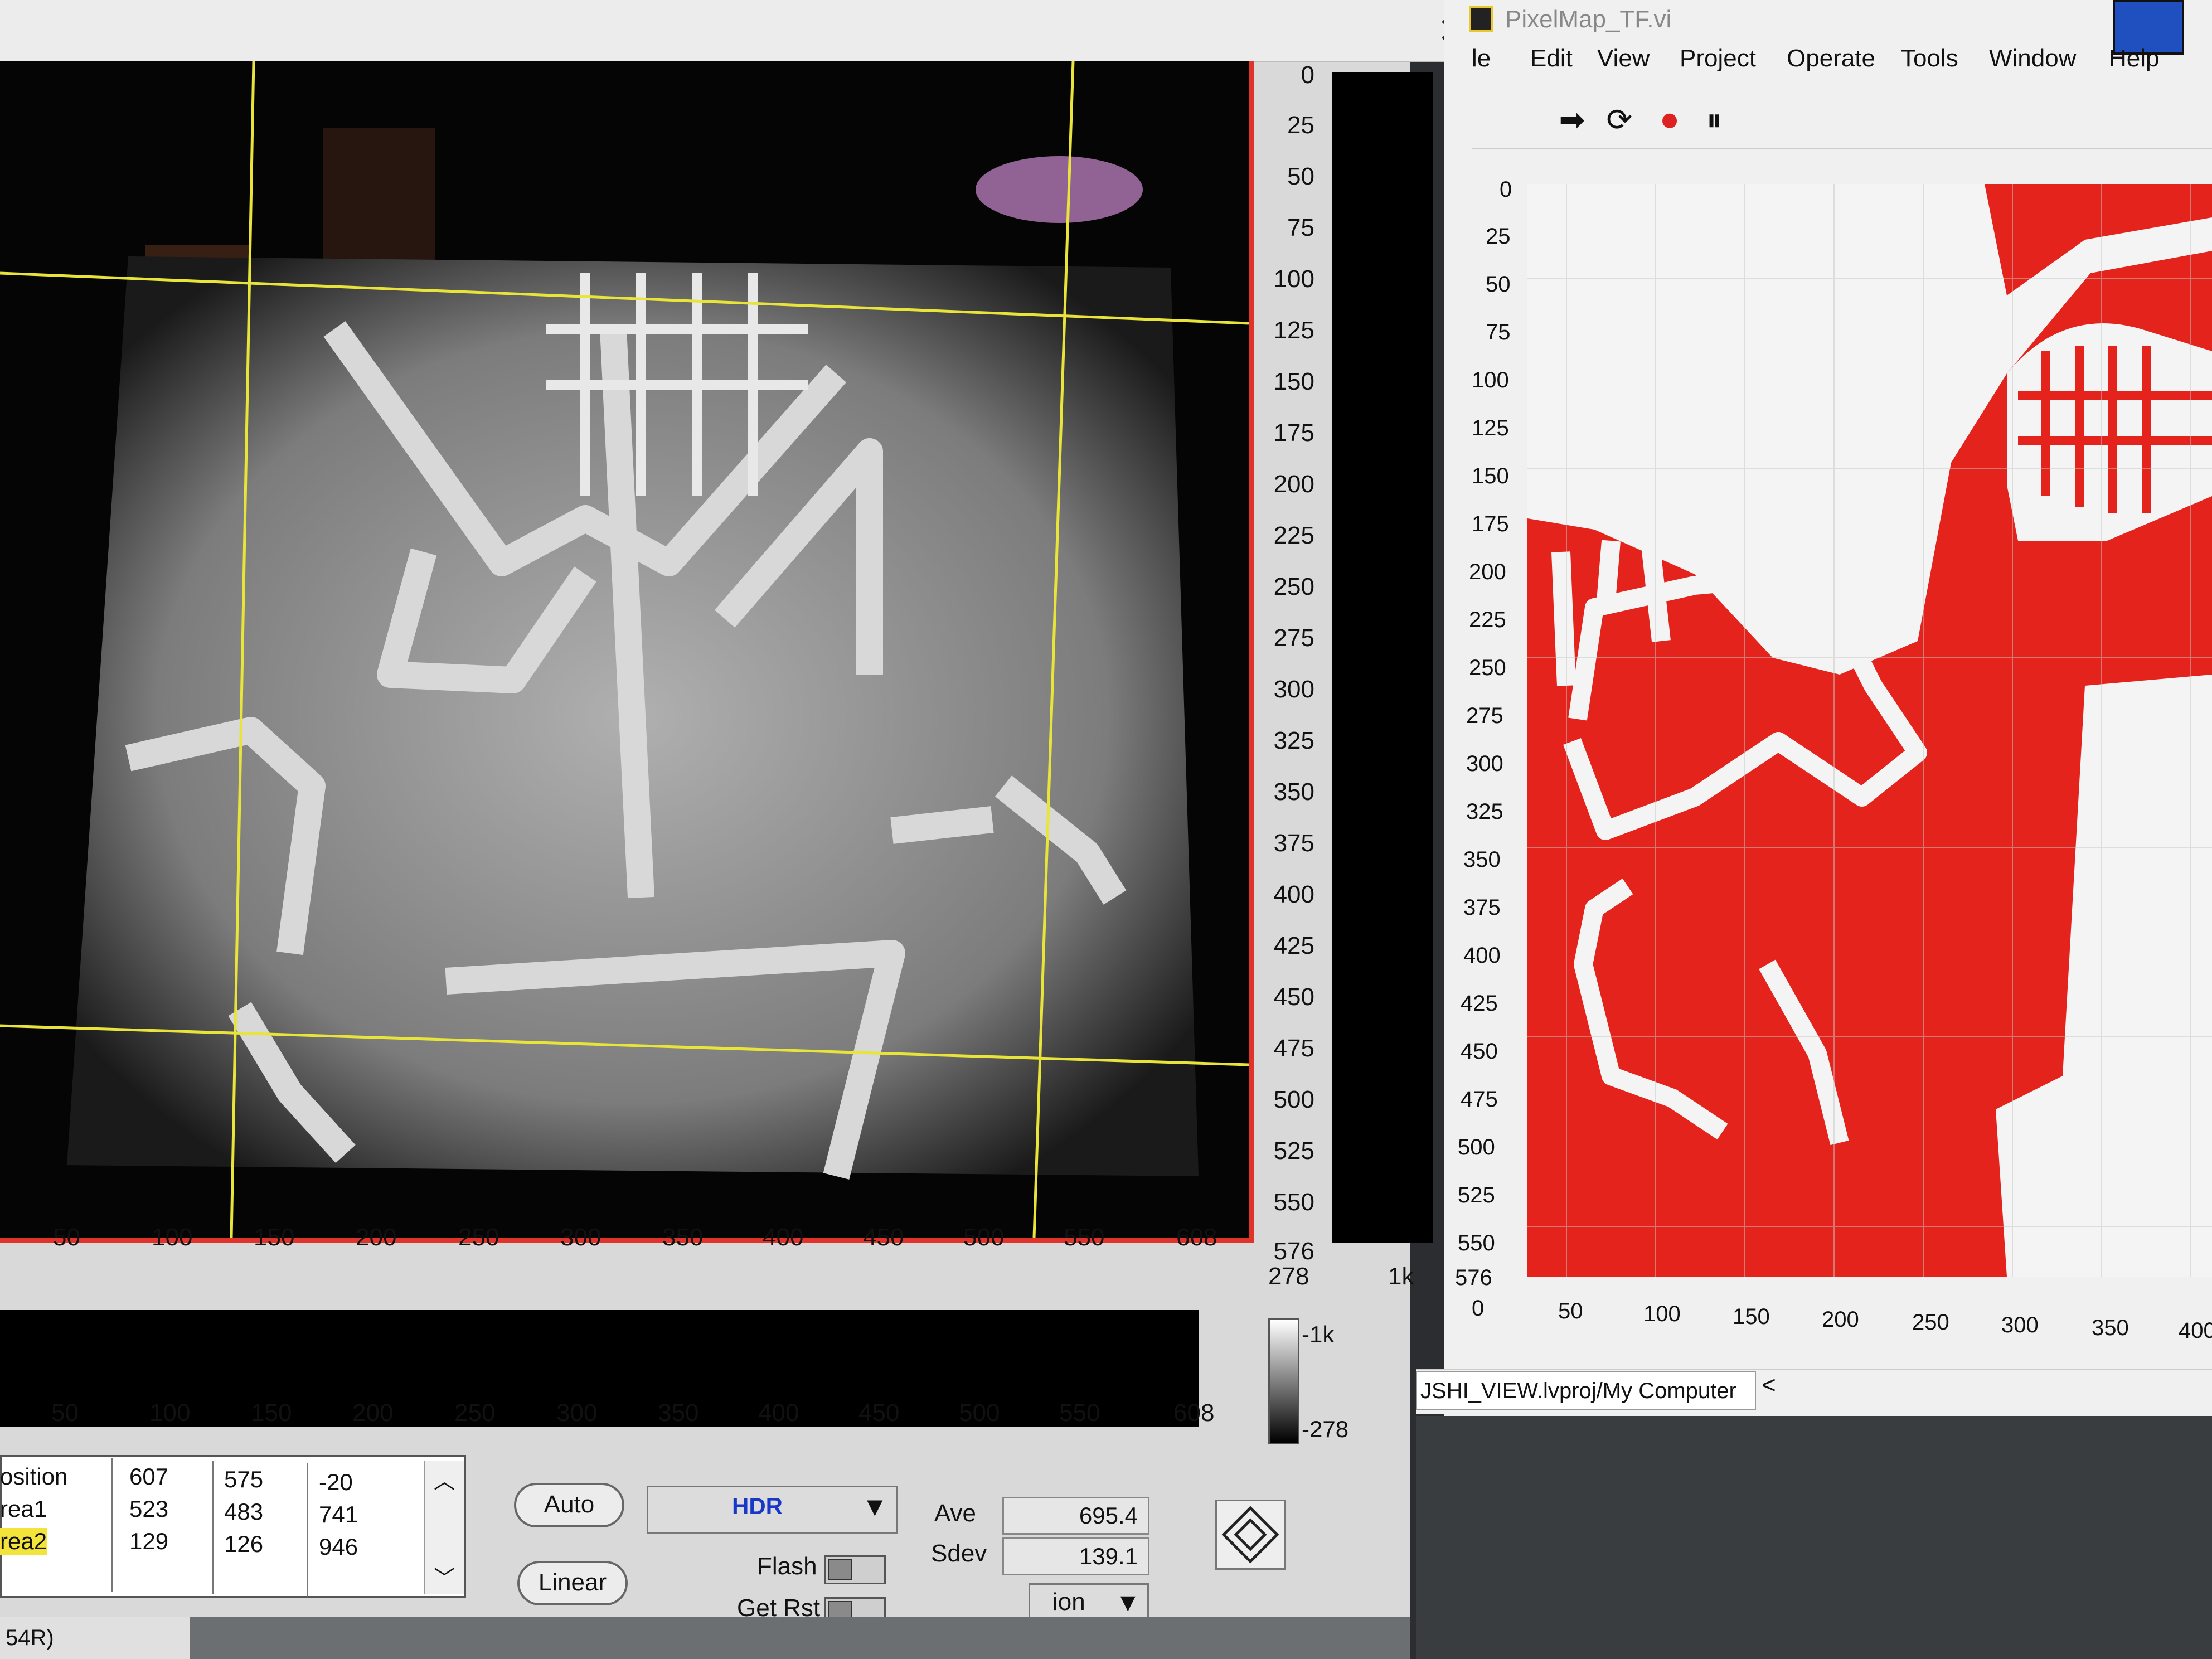  What do you see at coordinates (1250, 1535) in the screenshot?
I see `pan-navigation-icon` at bounding box center [1250, 1535].